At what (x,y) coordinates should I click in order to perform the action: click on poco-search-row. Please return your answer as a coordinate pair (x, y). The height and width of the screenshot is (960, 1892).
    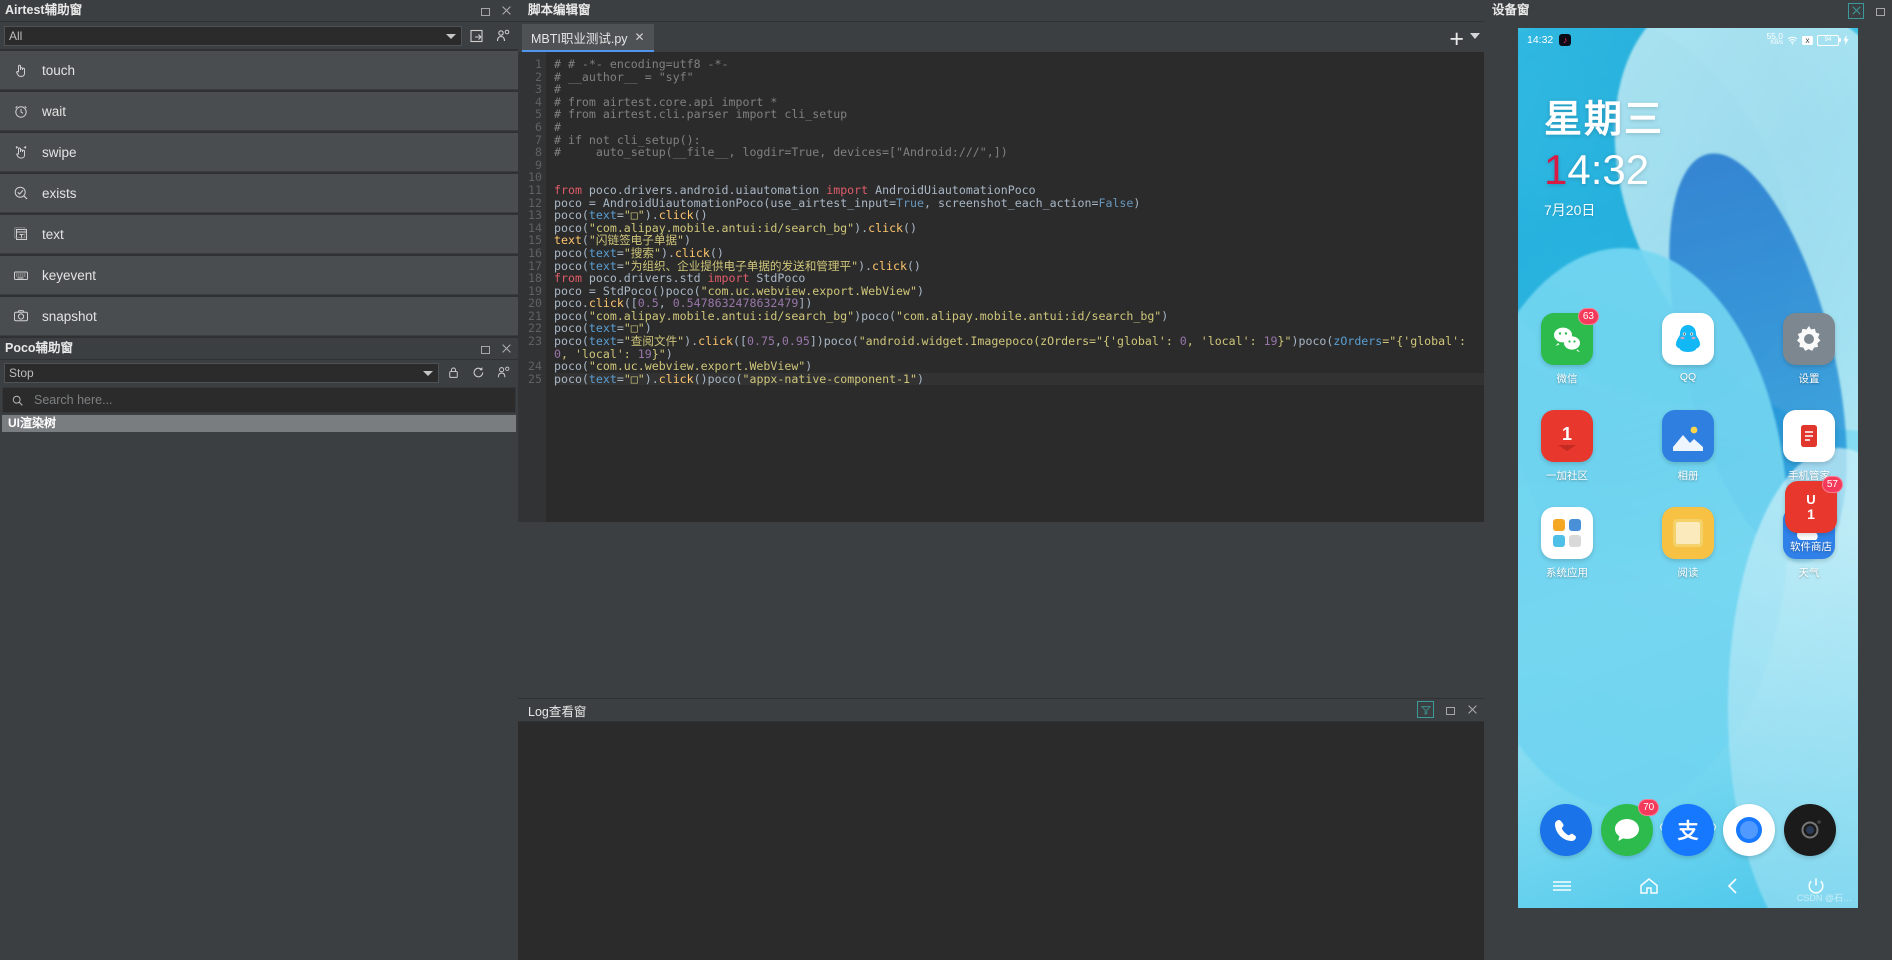
    Looking at the image, I should click on (259, 400).